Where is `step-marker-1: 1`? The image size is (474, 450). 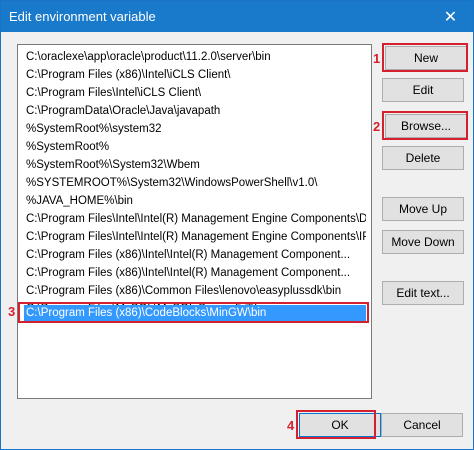
step-marker-1: 1 is located at coordinates (377, 58).